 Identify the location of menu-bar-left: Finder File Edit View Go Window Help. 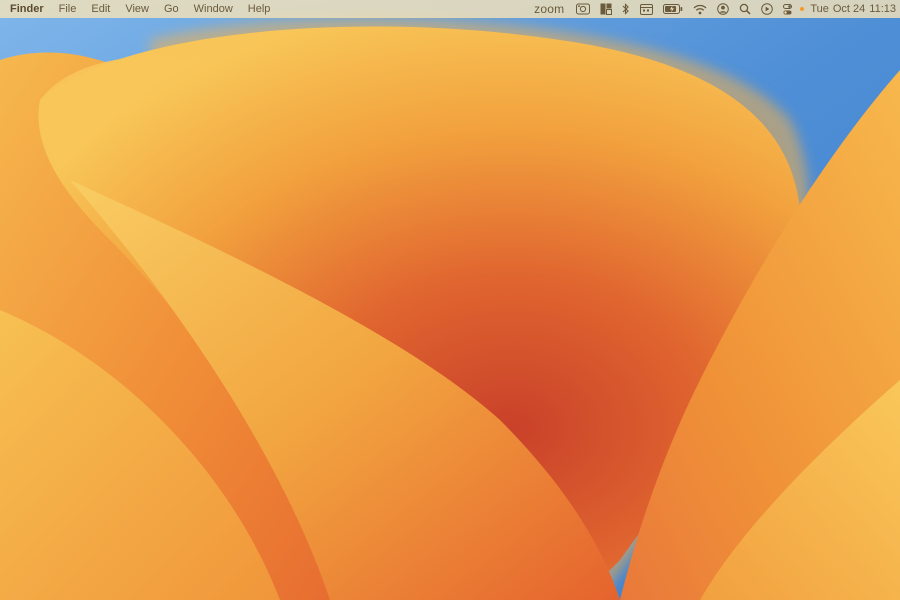
(147, 9).